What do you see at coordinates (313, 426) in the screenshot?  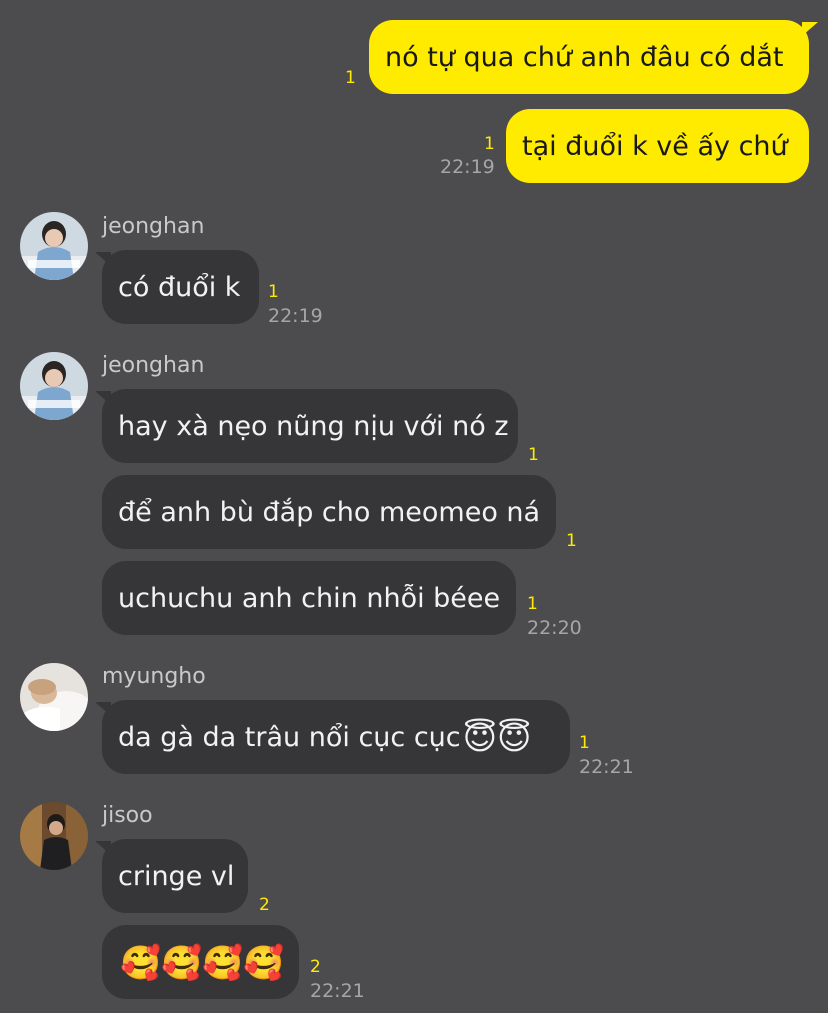 I see `message-text: hay xà nẹo nũng nịu với nó z` at bounding box center [313, 426].